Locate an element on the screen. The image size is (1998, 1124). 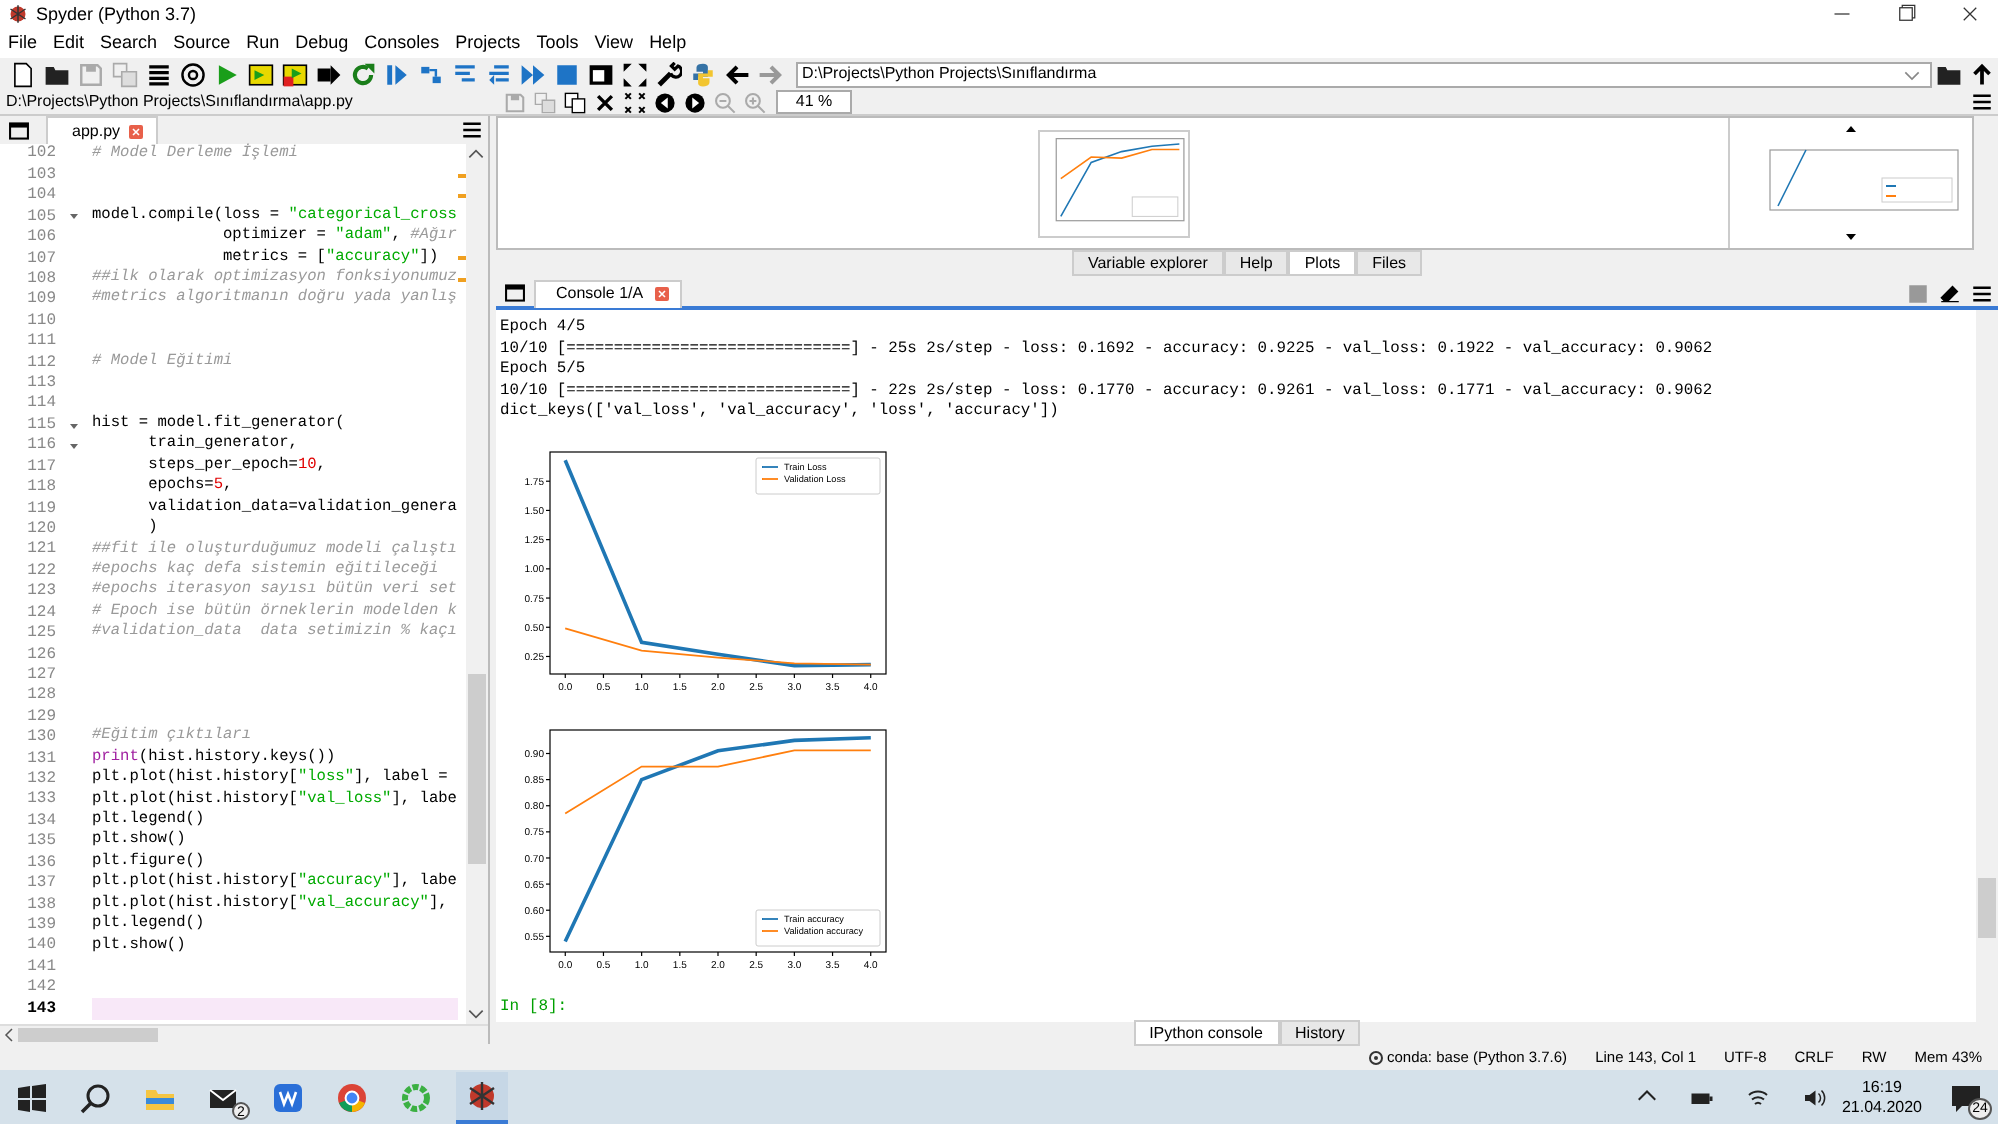
line-number: 112 is located at coordinates (40, 363).